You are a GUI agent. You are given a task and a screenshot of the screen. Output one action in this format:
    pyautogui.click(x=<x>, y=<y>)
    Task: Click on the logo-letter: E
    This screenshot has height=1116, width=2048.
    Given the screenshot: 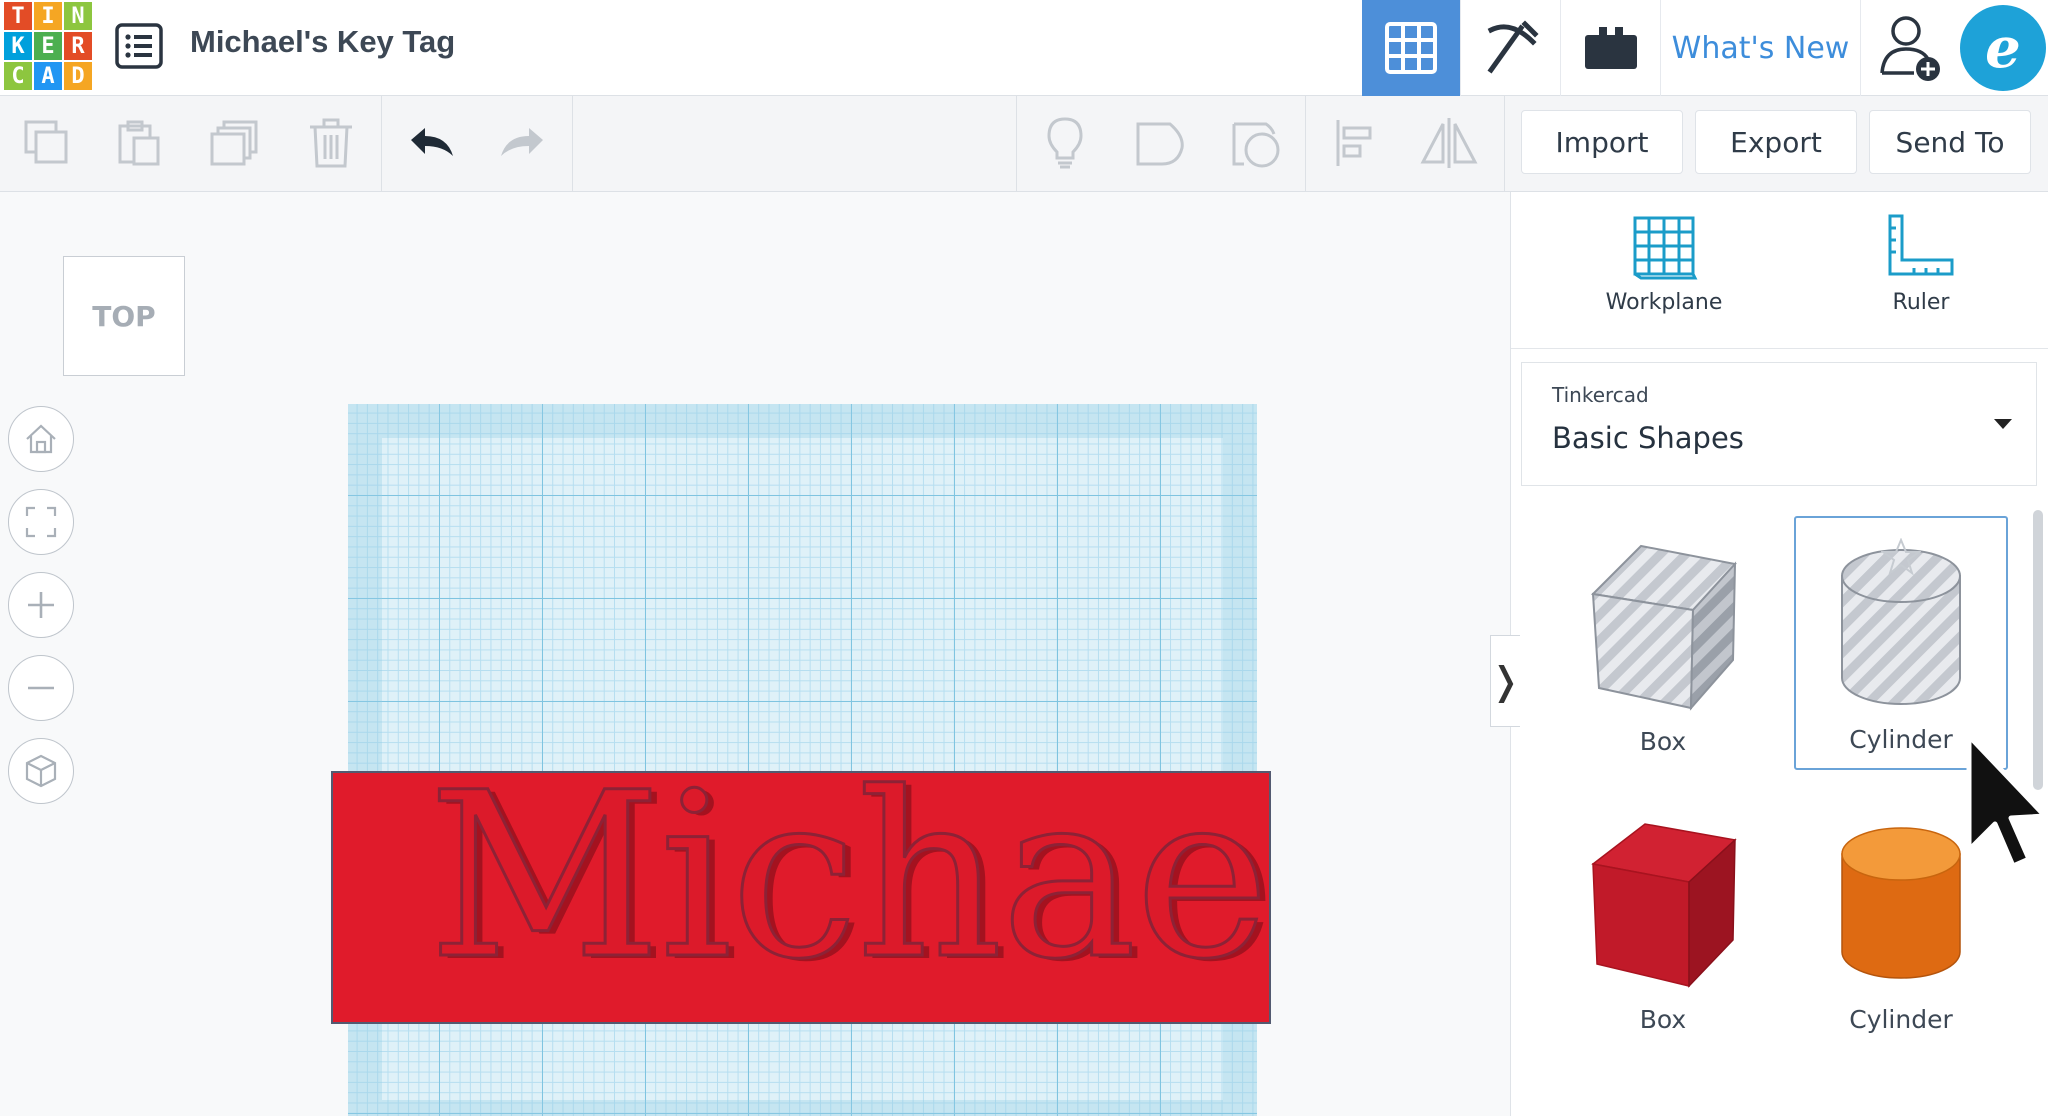 What is the action you would take?
    pyautogui.click(x=48, y=46)
    